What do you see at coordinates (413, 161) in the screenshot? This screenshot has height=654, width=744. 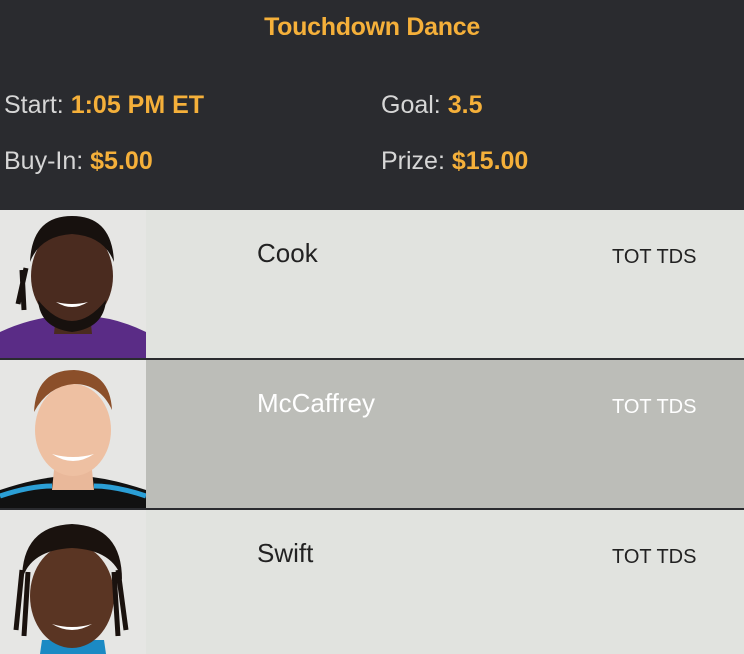 I see `prize-label: Prize:` at bounding box center [413, 161].